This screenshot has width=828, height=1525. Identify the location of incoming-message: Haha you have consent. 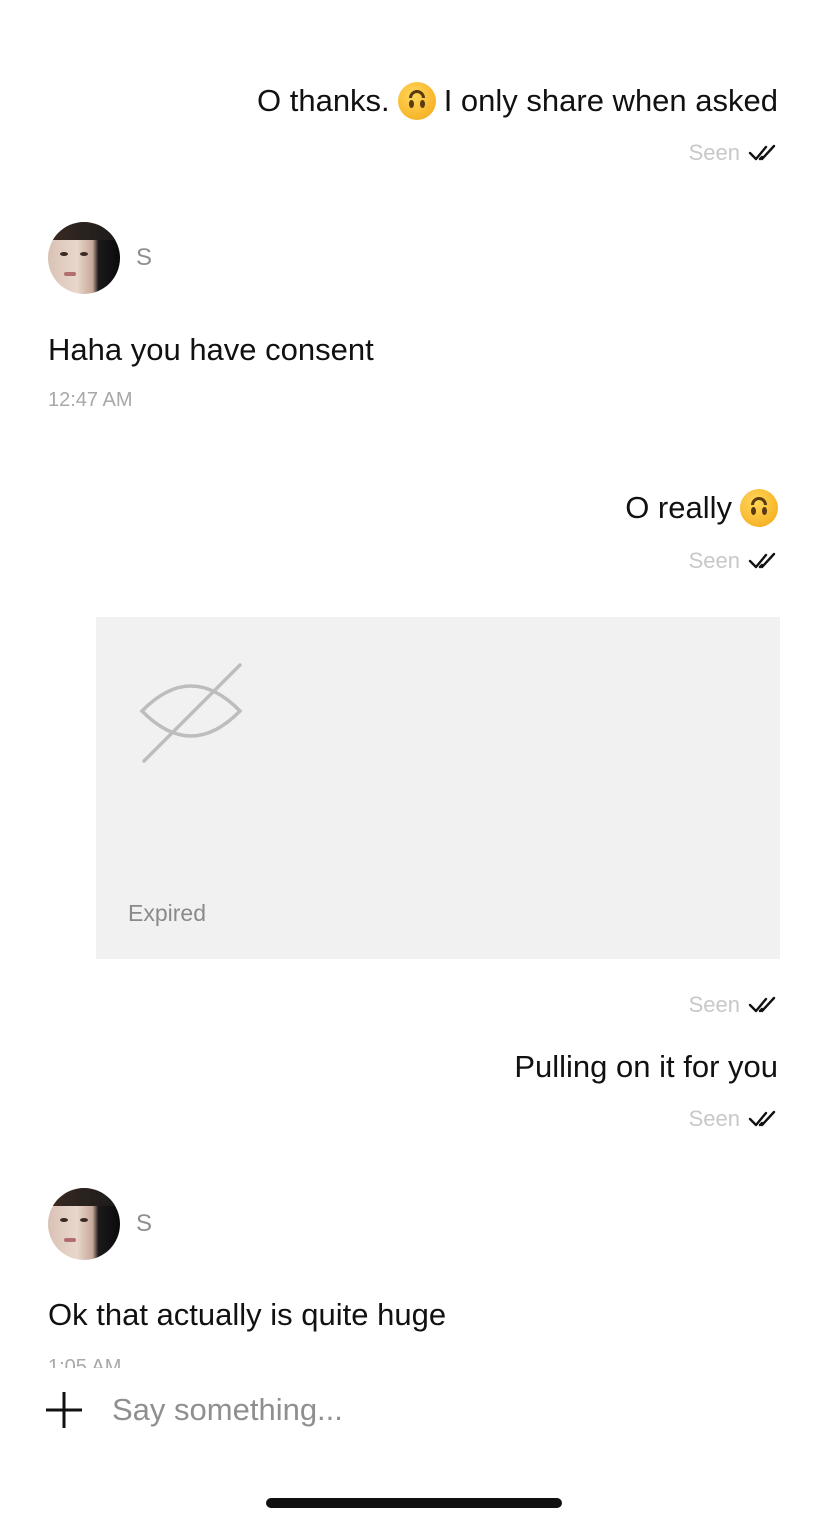
(211, 350).